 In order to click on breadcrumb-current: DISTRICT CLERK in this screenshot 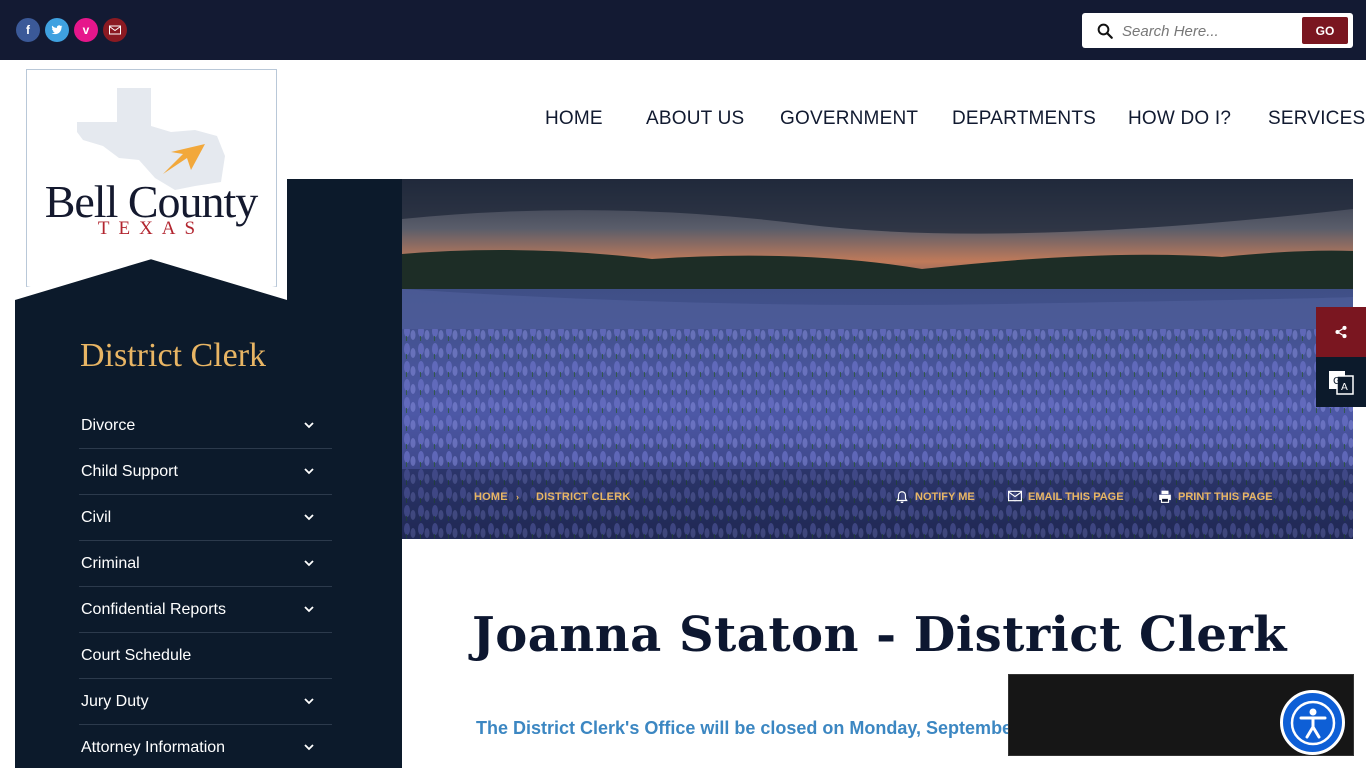, I will do `click(583, 497)`.